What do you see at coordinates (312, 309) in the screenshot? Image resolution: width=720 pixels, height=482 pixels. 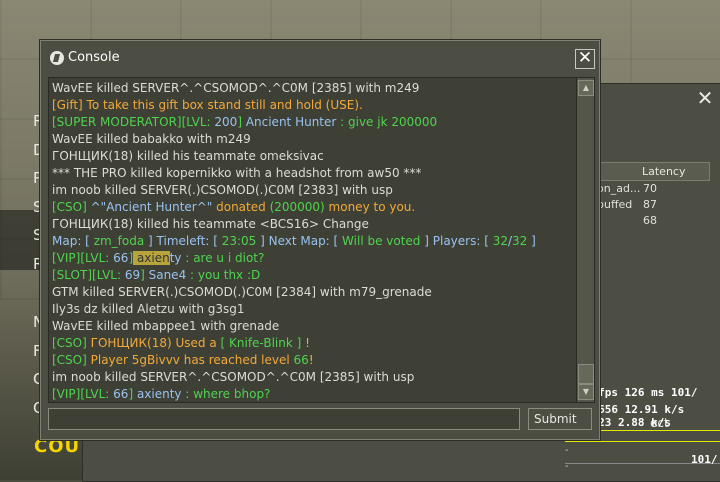 I see `console-line: Ily3s dz killed Aletzu with g3sg1` at bounding box center [312, 309].